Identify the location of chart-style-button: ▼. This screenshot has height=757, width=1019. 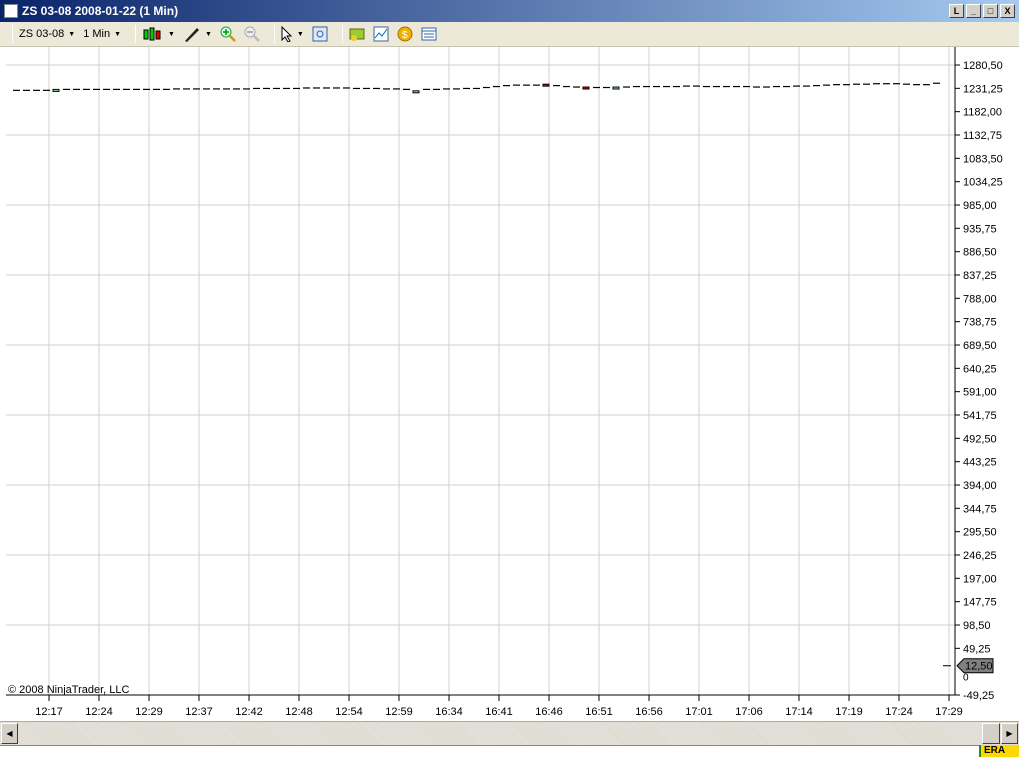
(158, 34).